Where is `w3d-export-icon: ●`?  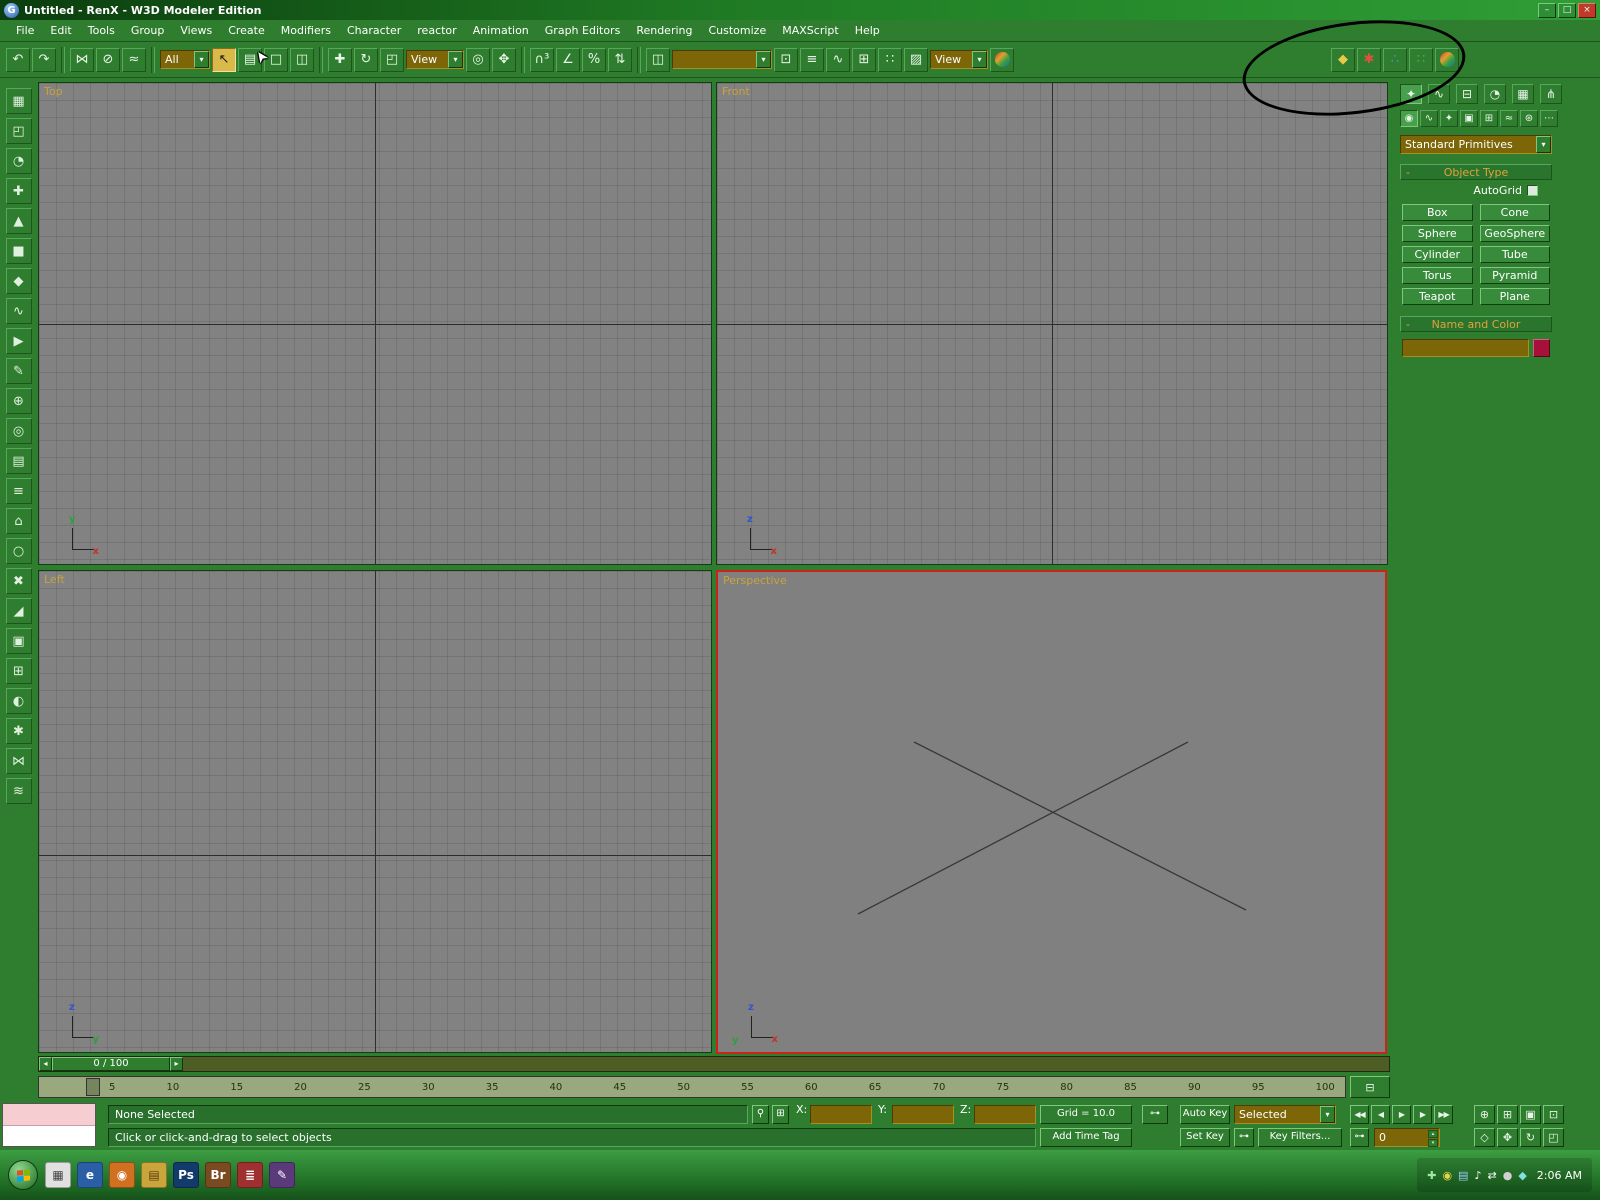
w3d-export-icon: ● is located at coordinates (1447, 59).